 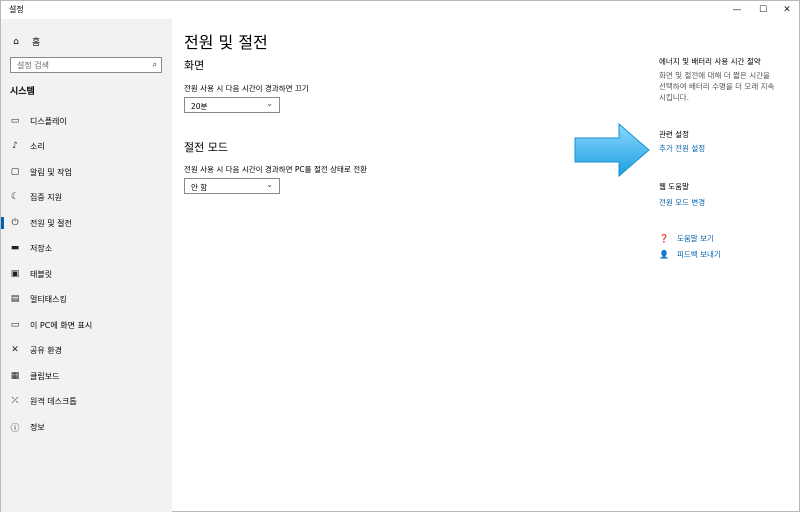 I want to click on close-button: ✕, so click(x=786, y=10).